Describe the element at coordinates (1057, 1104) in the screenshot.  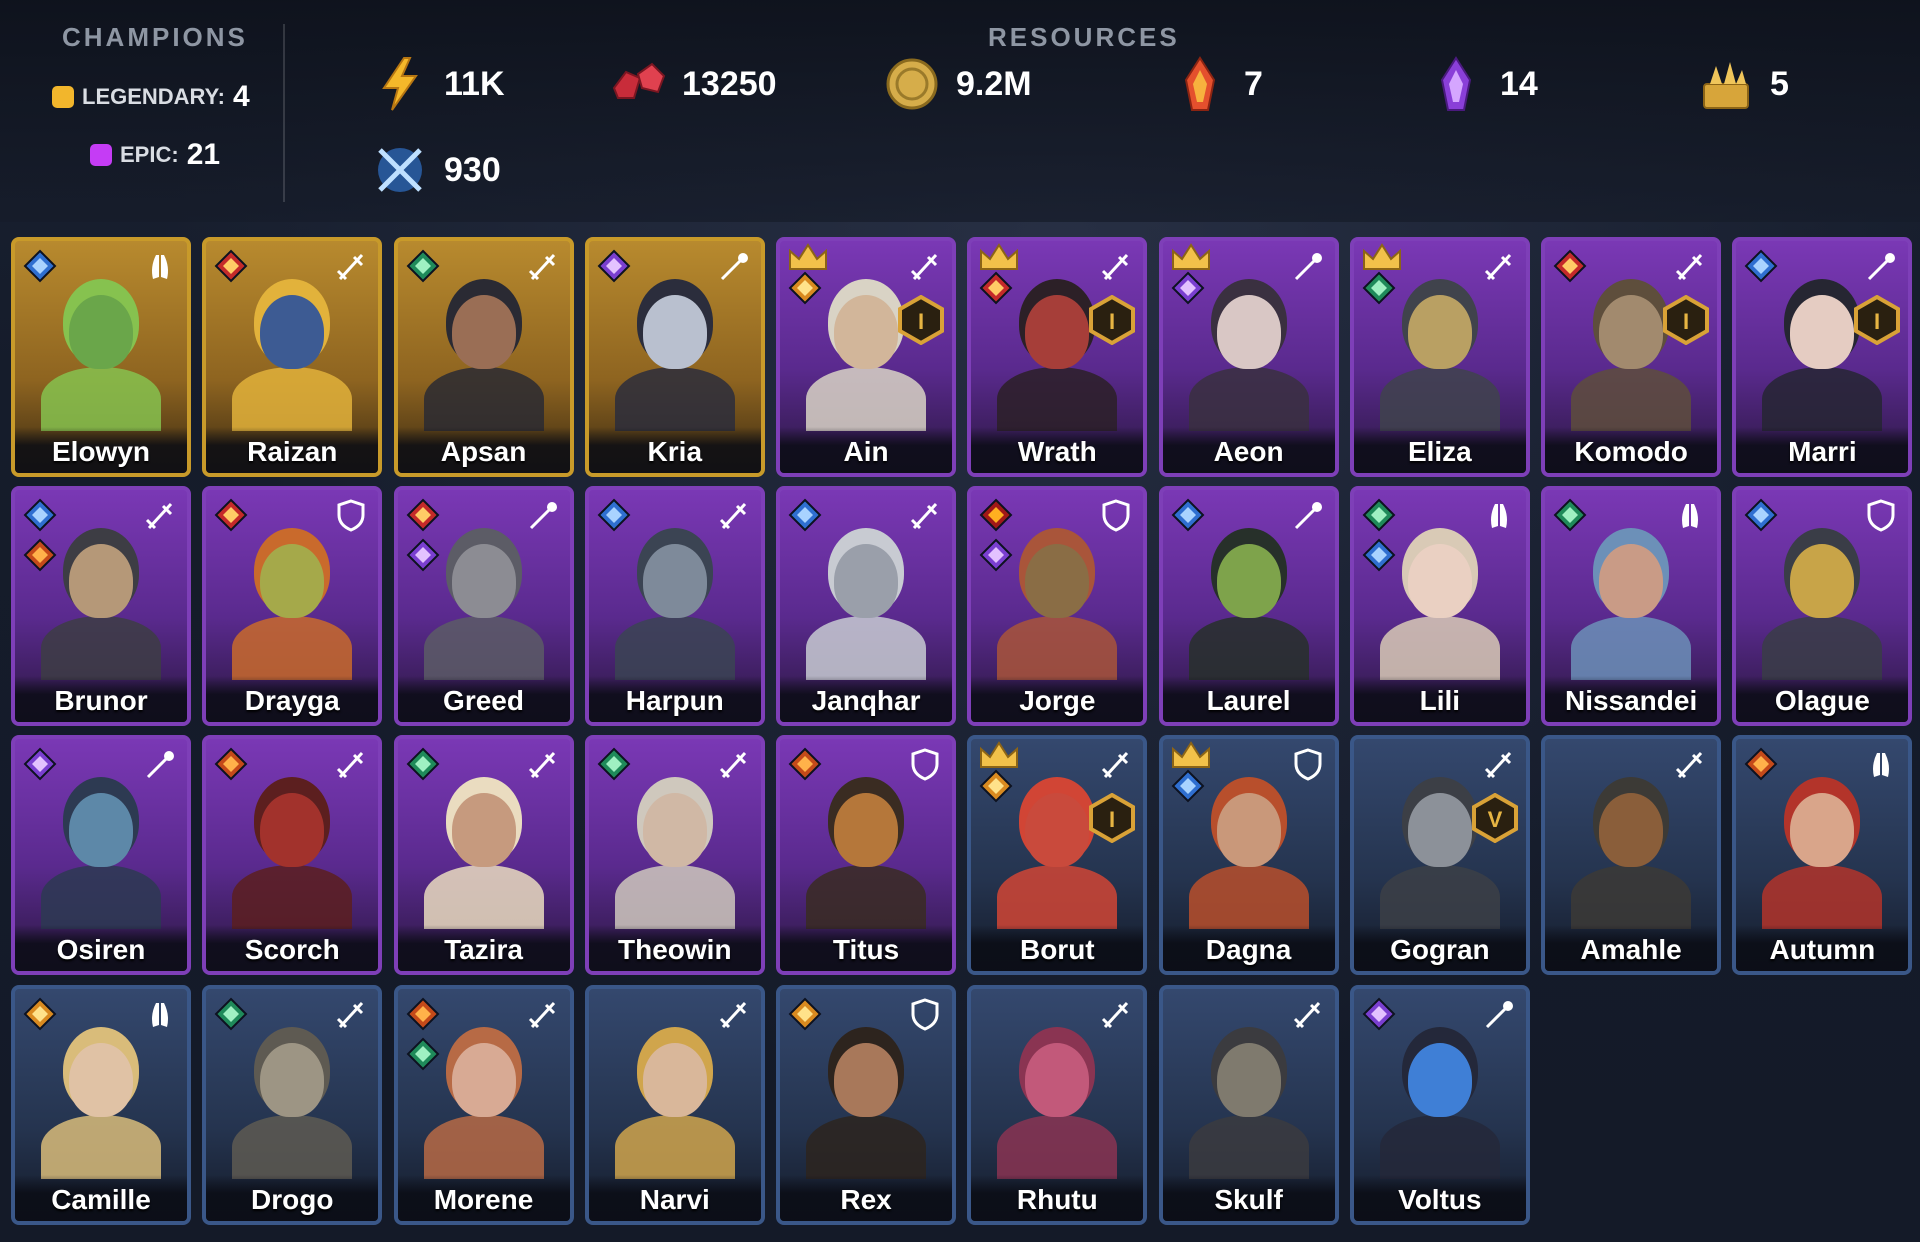
I see `champion-card-rhutu: Rhutu` at that location.